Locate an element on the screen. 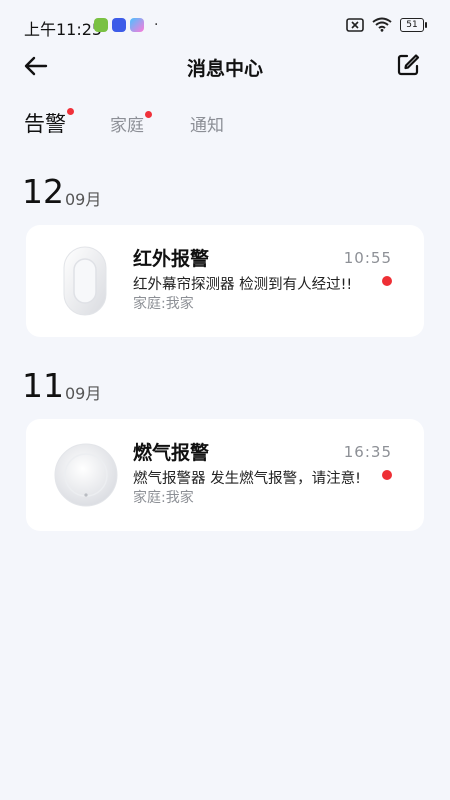  wifi-icon is located at coordinates (382, 24).